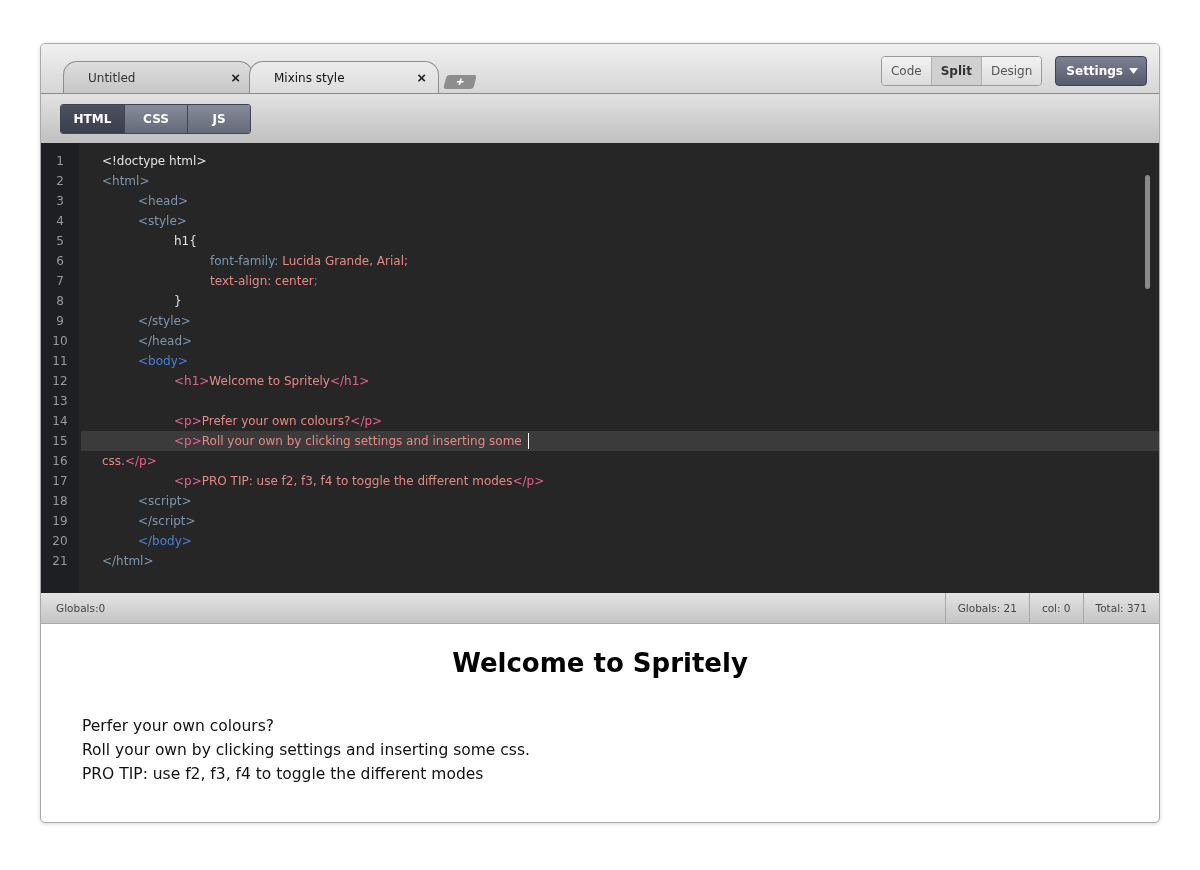 This screenshot has width=1200, height=870. I want to click on line-number: 14, so click(60, 421).